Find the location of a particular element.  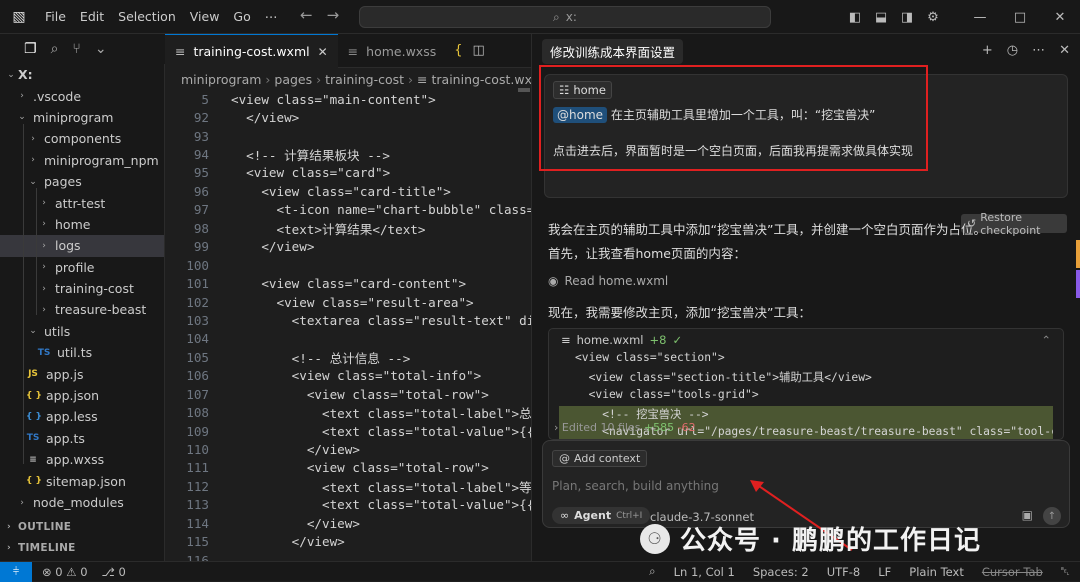

tree-item-label: app.less is located at coordinates (72, 417).